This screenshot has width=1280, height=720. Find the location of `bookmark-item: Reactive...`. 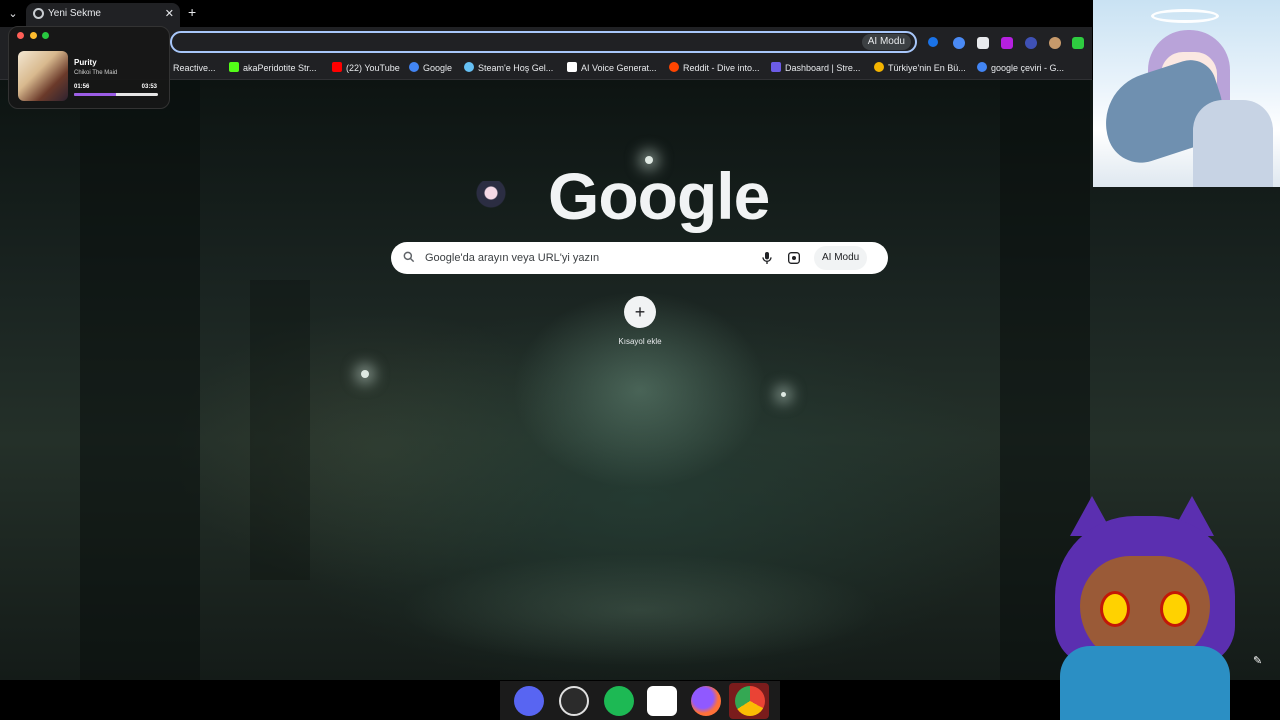

bookmark-item: Reactive... is located at coordinates (194, 68).